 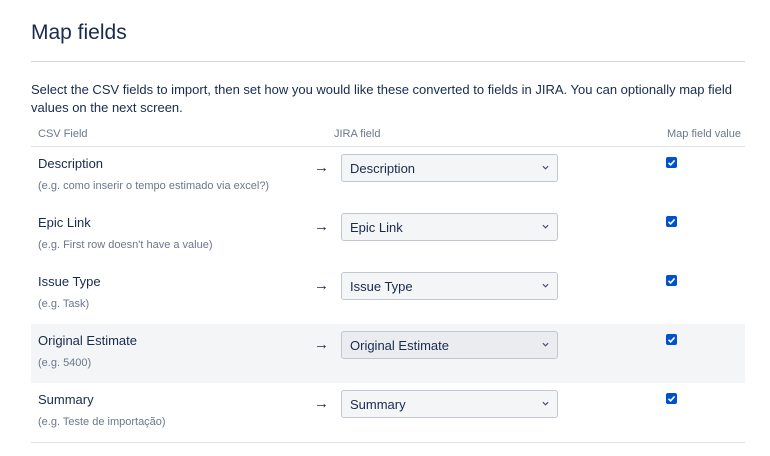 What do you see at coordinates (71, 163) in the screenshot?
I see `csv-field-name: Description` at bounding box center [71, 163].